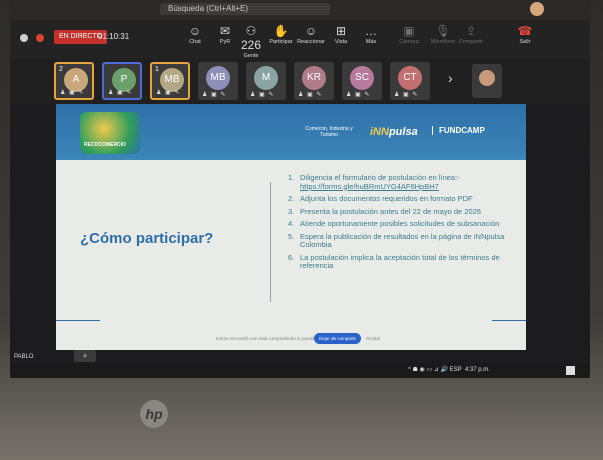 The width and height of the screenshot is (603, 460). I want to click on micrófono-button: 🎙 Micrófono, so click(443, 35).